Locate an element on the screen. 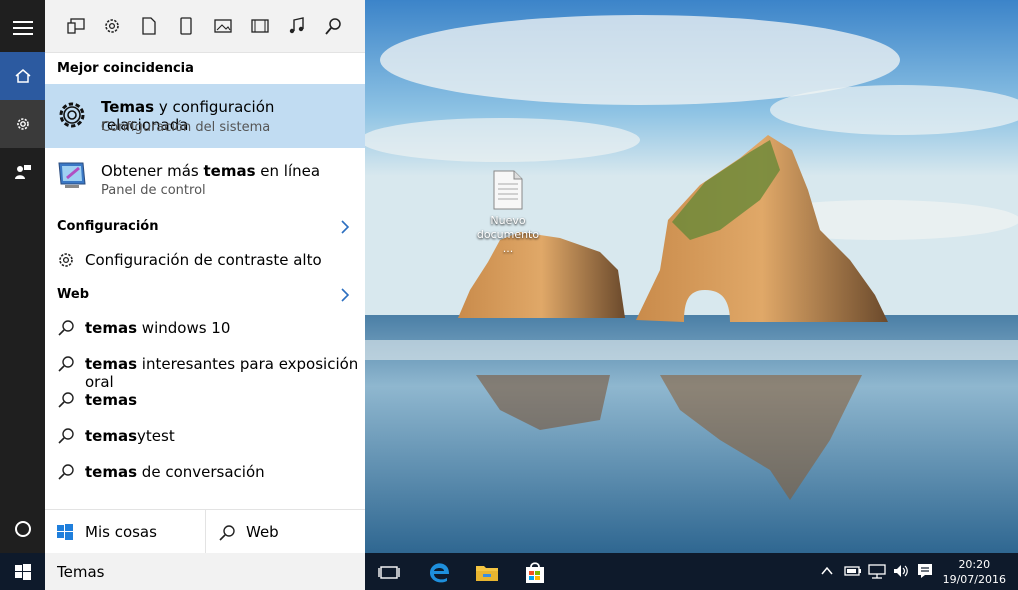 This screenshot has width=1018, height=590. filter-settings is located at coordinates (112, 26).